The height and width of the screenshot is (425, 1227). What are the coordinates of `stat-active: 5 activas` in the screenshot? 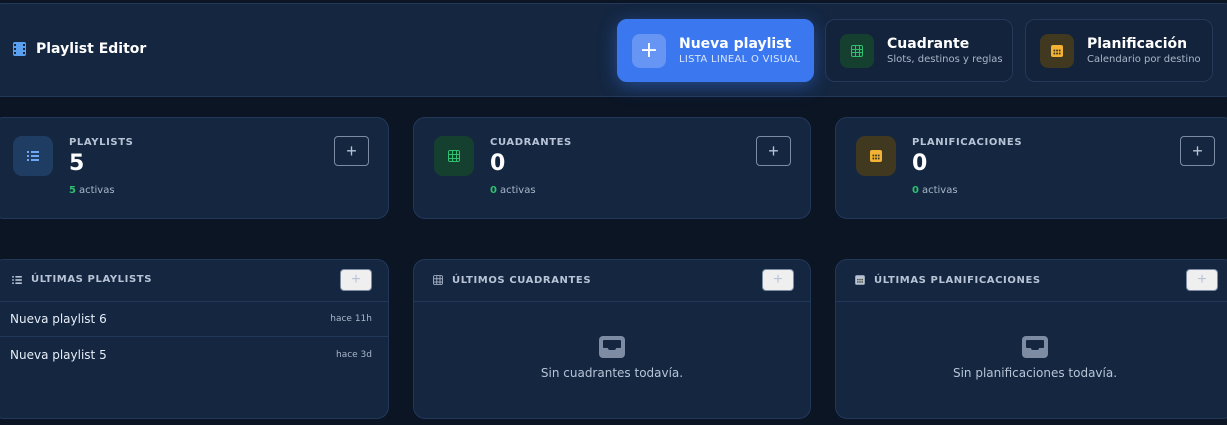 It's located at (92, 190).